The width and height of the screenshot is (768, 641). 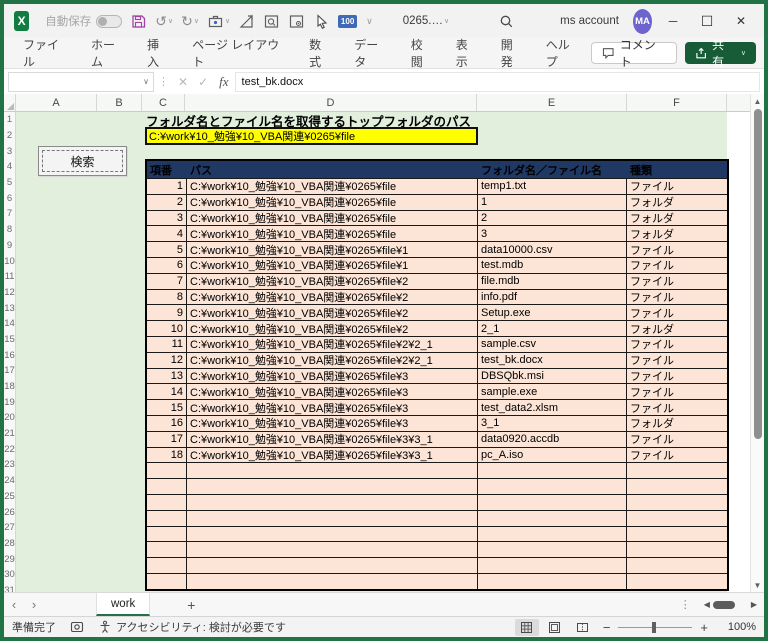 I want to click on table-cell: C:¥work¥10_勉強¥10_VBA関連¥0265¥file¥2, so click(x=332, y=328).